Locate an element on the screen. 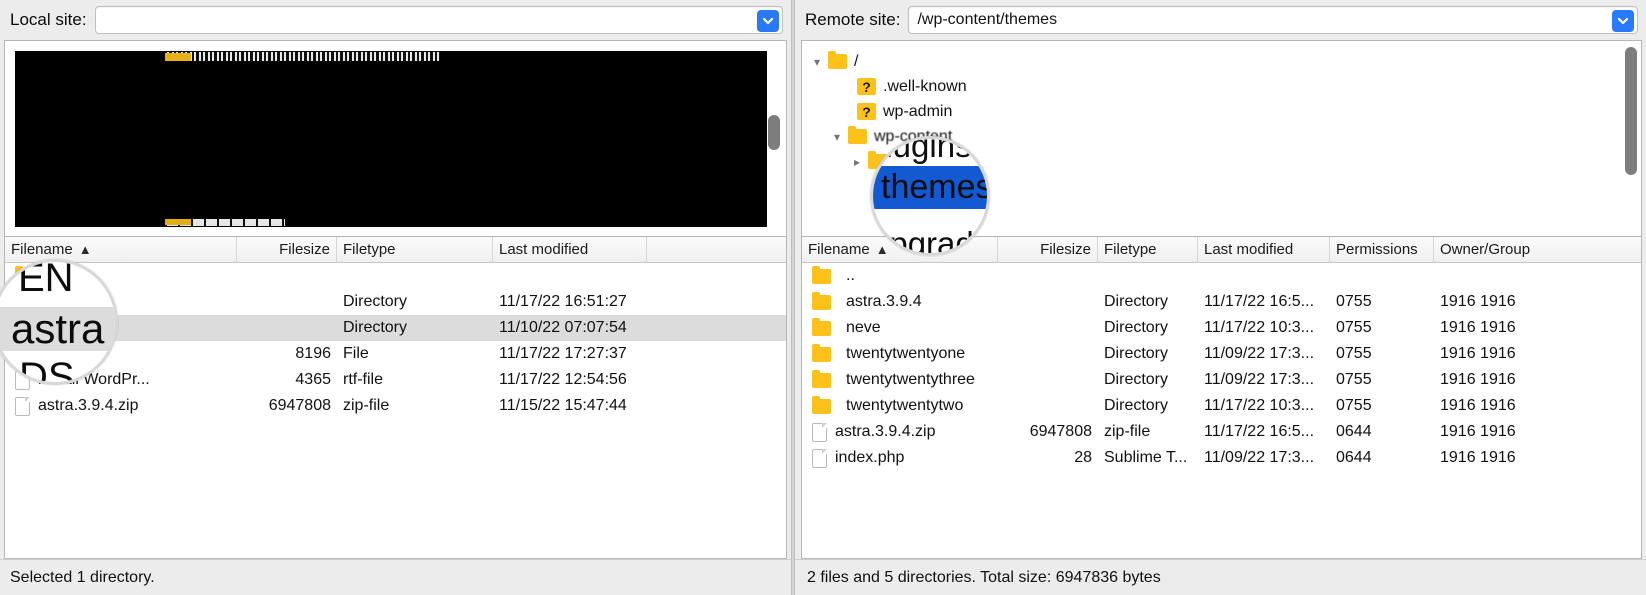 Image resolution: width=1646 pixels, height=595 pixels. question-icon: ? is located at coordinates (866, 86).